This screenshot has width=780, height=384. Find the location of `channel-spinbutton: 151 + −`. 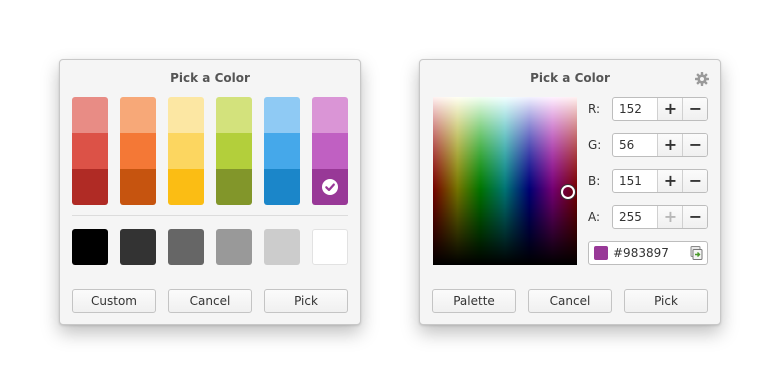

channel-spinbutton: 151 + − is located at coordinates (660, 181).